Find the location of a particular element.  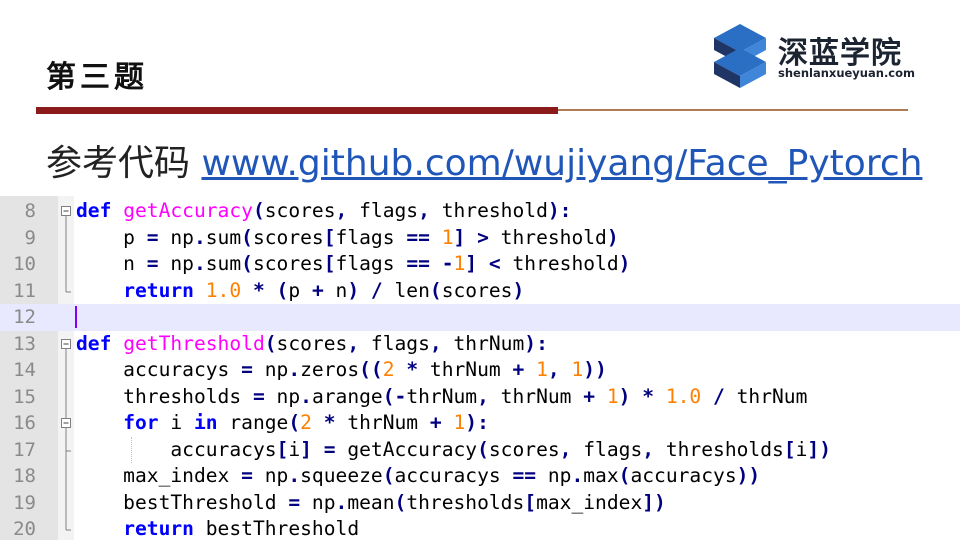

code-token: ]) is located at coordinates (654, 502).